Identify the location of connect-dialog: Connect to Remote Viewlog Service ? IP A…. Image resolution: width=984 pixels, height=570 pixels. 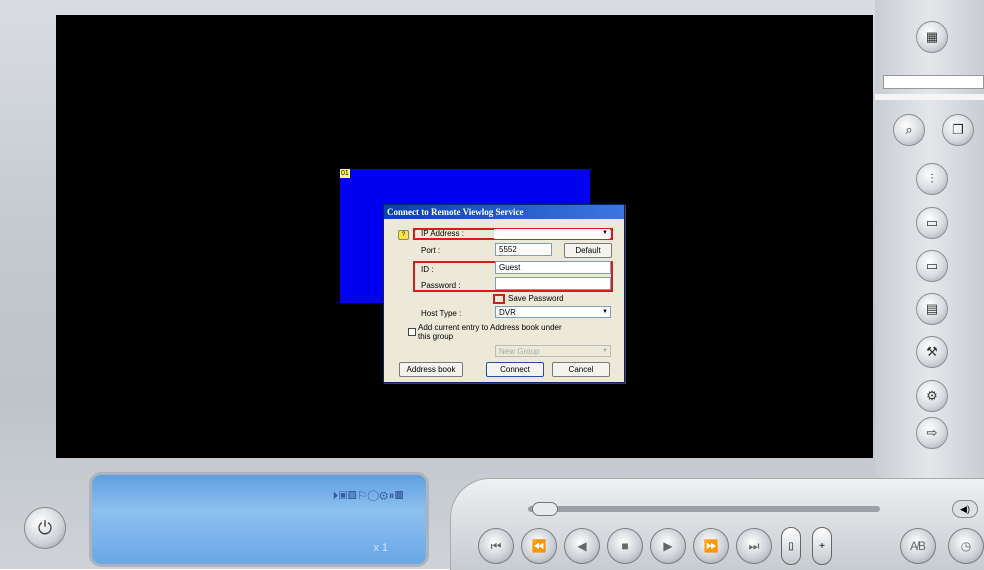
(504, 293).